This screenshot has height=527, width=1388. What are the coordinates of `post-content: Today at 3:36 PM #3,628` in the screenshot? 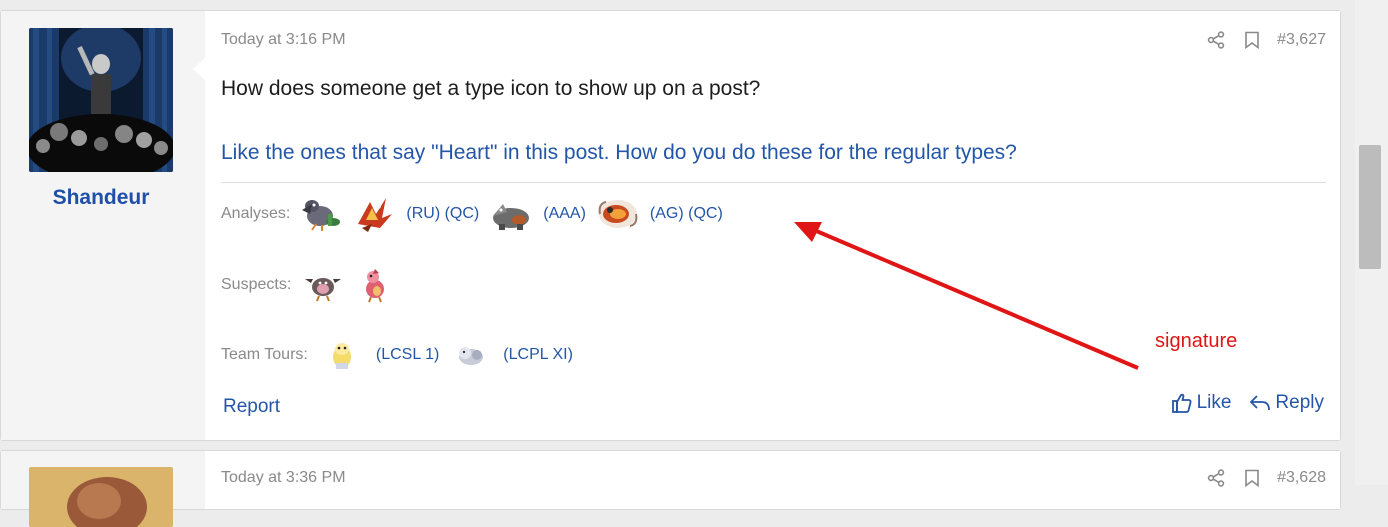 It's located at (772, 480).